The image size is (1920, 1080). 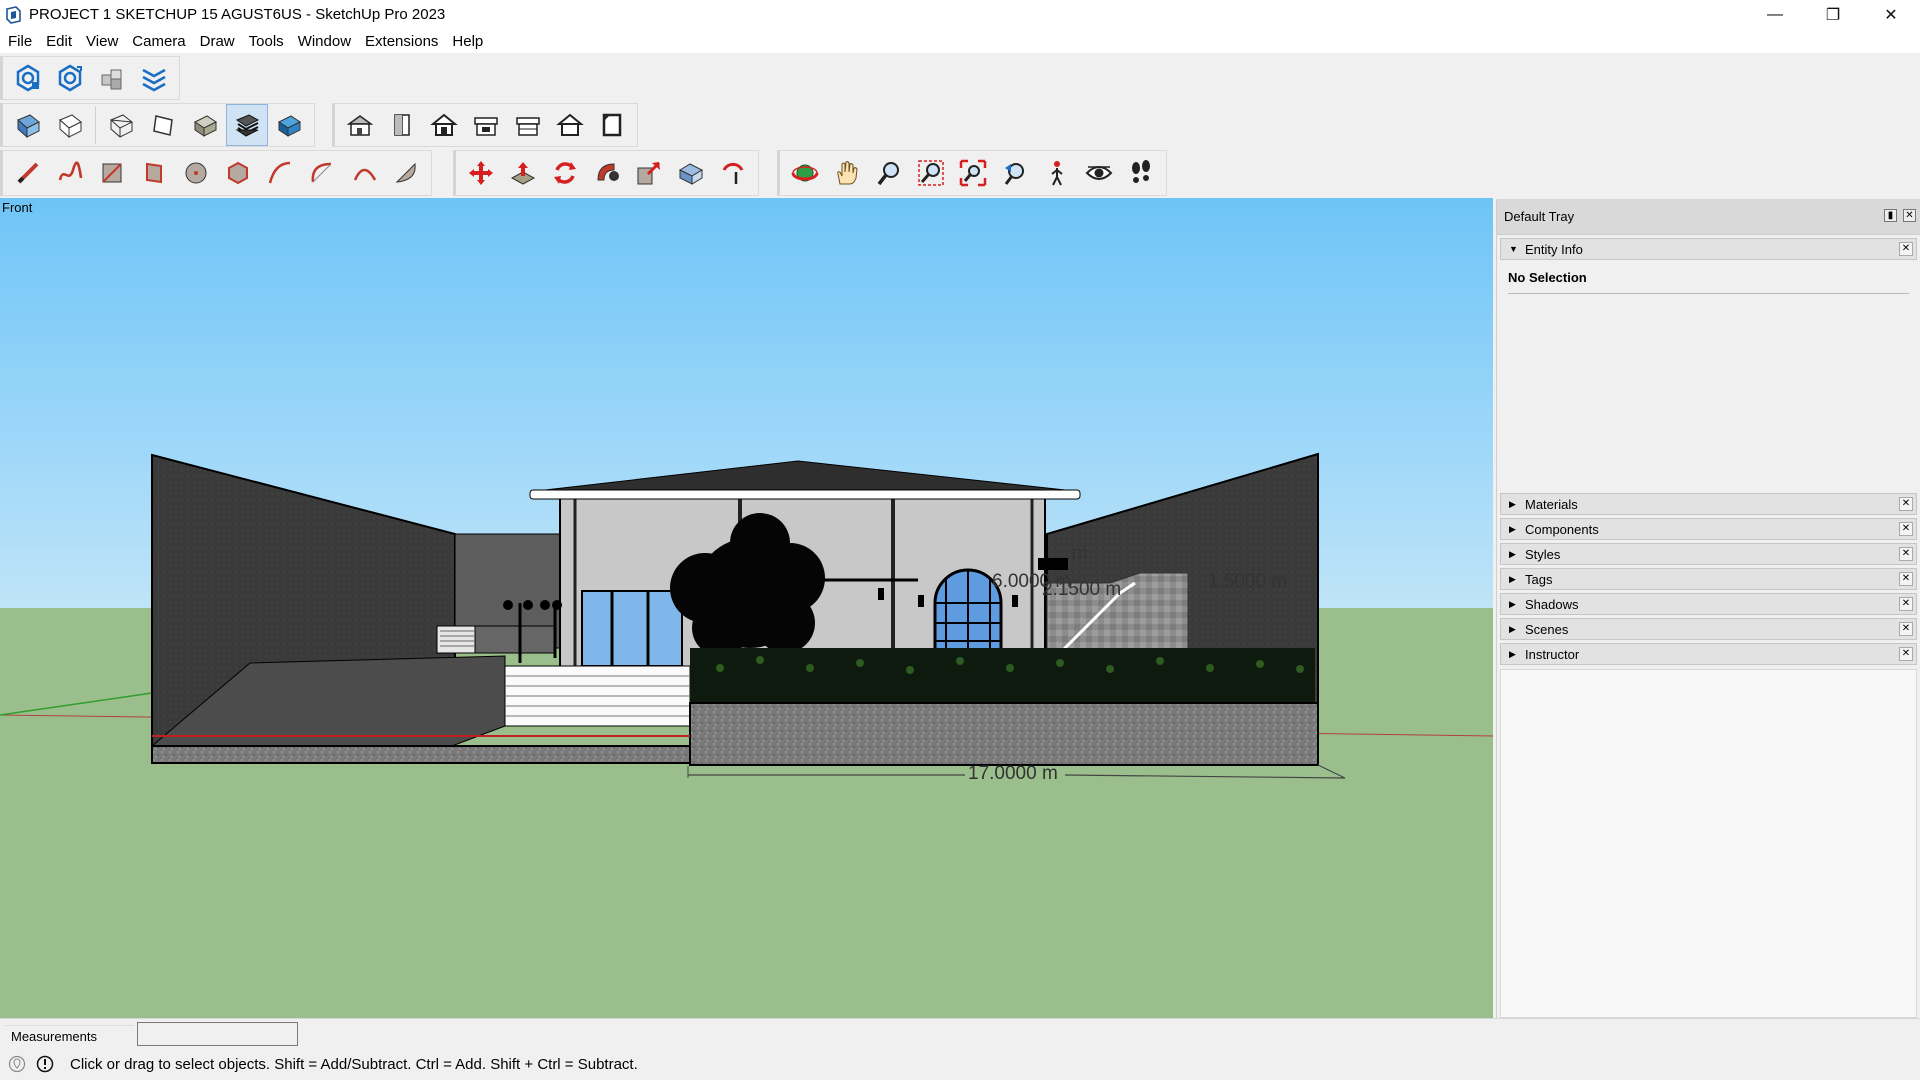 What do you see at coordinates (1539, 216) in the screenshot?
I see `tray-title: Default Tray` at bounding box center [1539, 216].